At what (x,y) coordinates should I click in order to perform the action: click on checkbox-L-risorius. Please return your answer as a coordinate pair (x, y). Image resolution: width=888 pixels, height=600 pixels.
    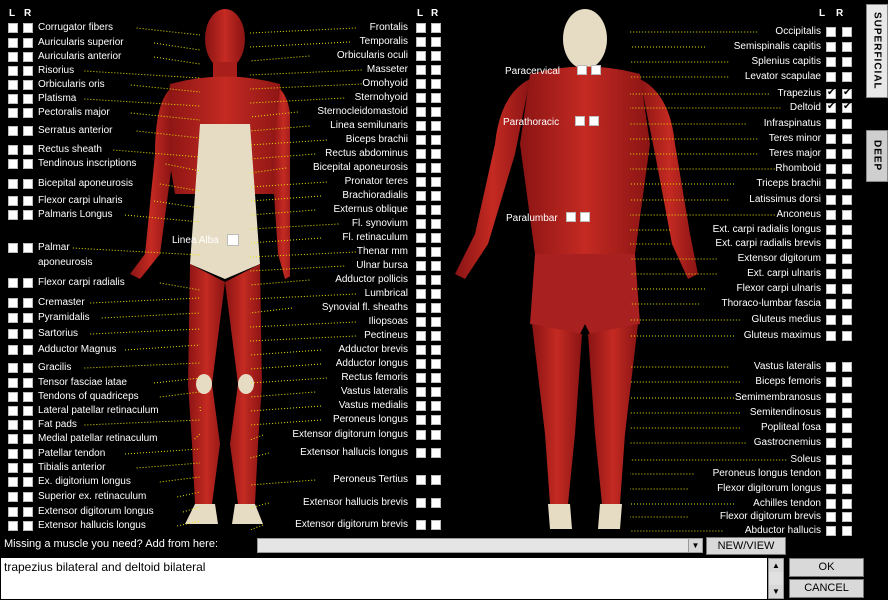
    Looking at the image, I should click on (13, 71).